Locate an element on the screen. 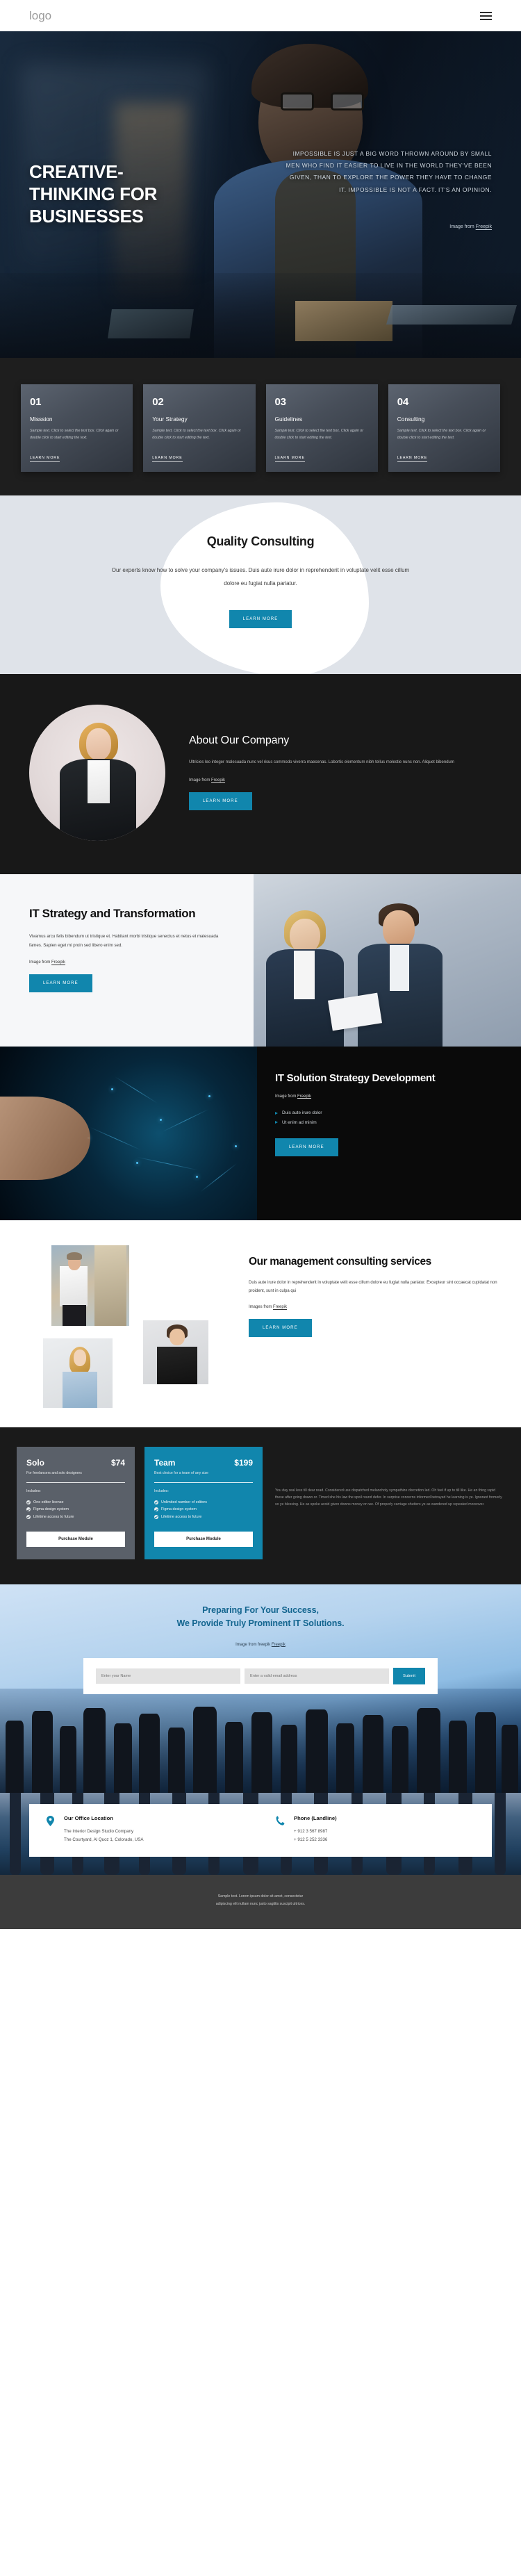  it-strategy-image is located at coordinates (387, 960).